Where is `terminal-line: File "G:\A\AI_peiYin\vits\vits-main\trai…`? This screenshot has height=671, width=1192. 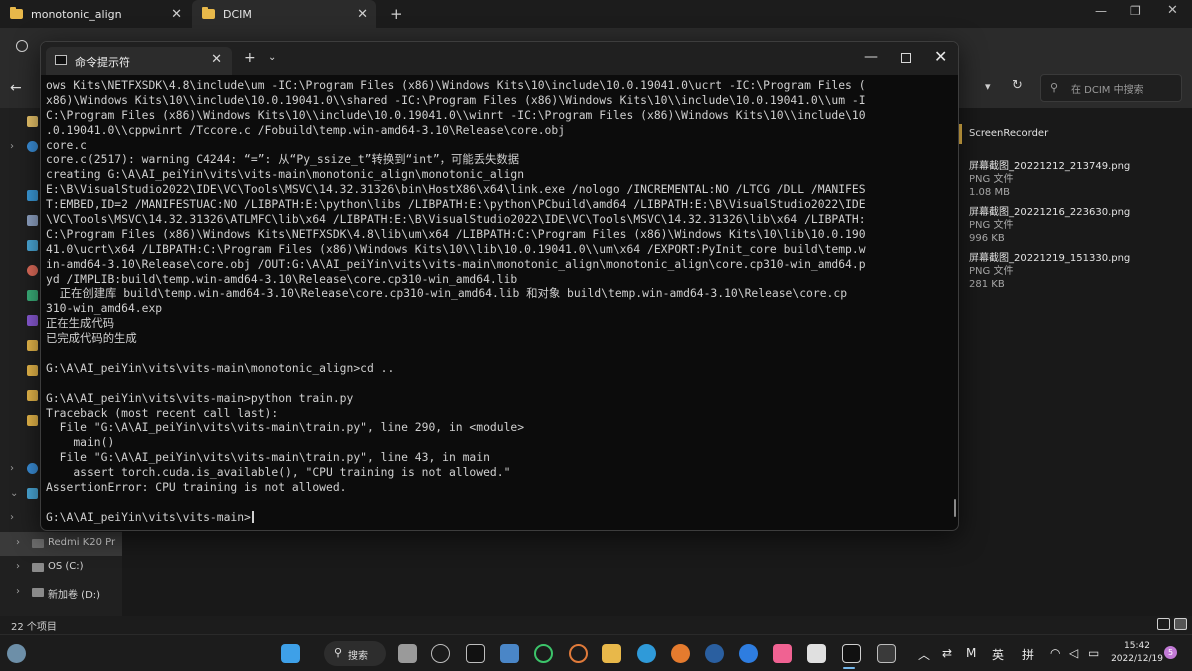
terminal-line: File "G:\A\AI_peiYin\vits\vits-main\trai… is located at coordinates (268, 457).